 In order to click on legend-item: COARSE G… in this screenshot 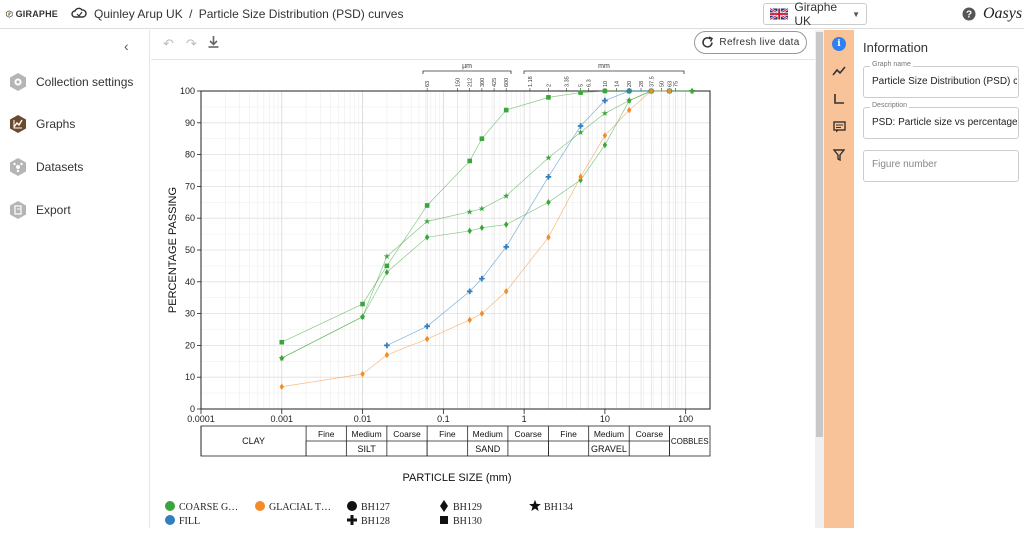, I will do `click(201, 507)`.